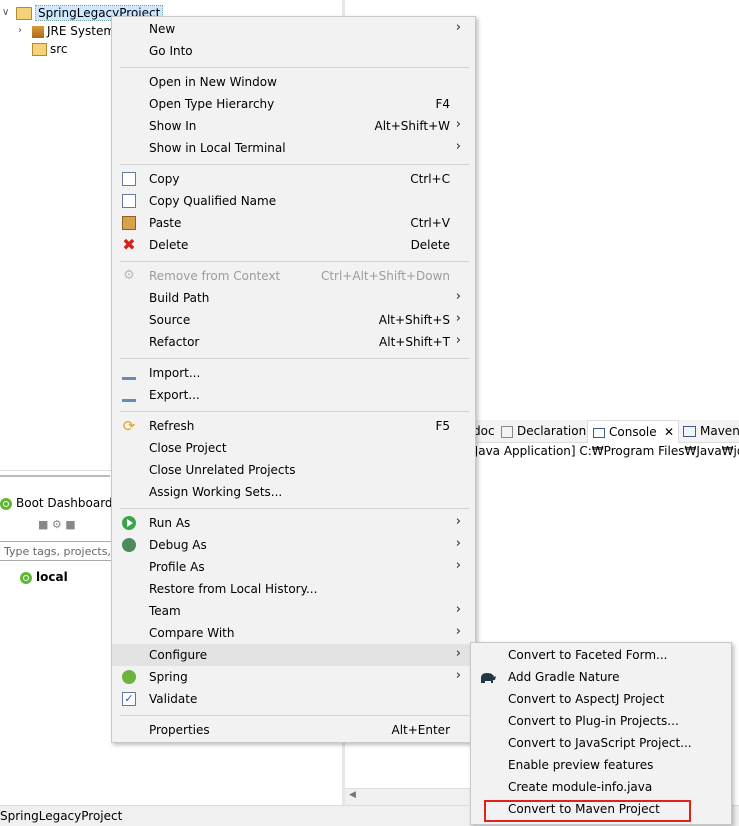 This screenshot has height=826, width=739. What do you see at coordinates (293, 223) in the screenshot?
I see `menu-item-paste: Paste Ctrl+V` at bounding box center [293, 223].